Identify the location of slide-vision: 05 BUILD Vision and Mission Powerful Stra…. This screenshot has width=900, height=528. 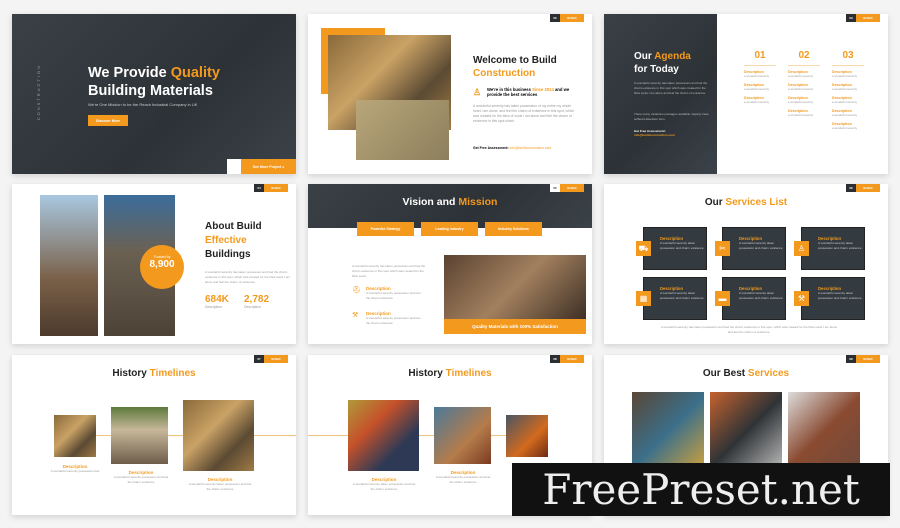
(450, 264).